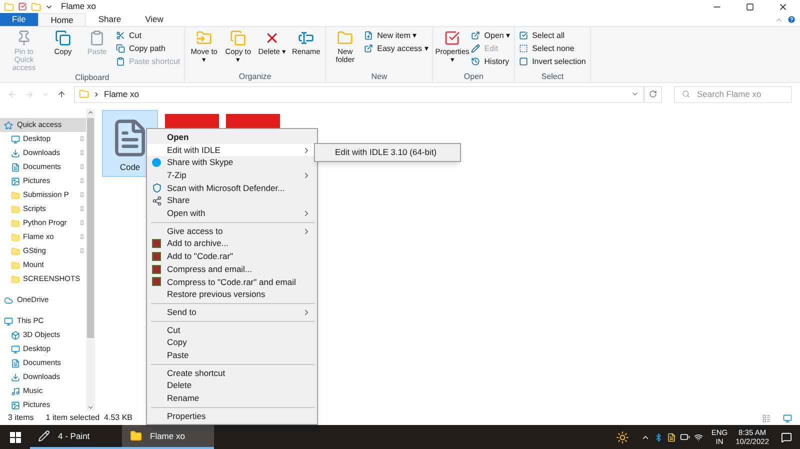  I want to click on ribbon-small-button: Open ▾, so click(490, 35).